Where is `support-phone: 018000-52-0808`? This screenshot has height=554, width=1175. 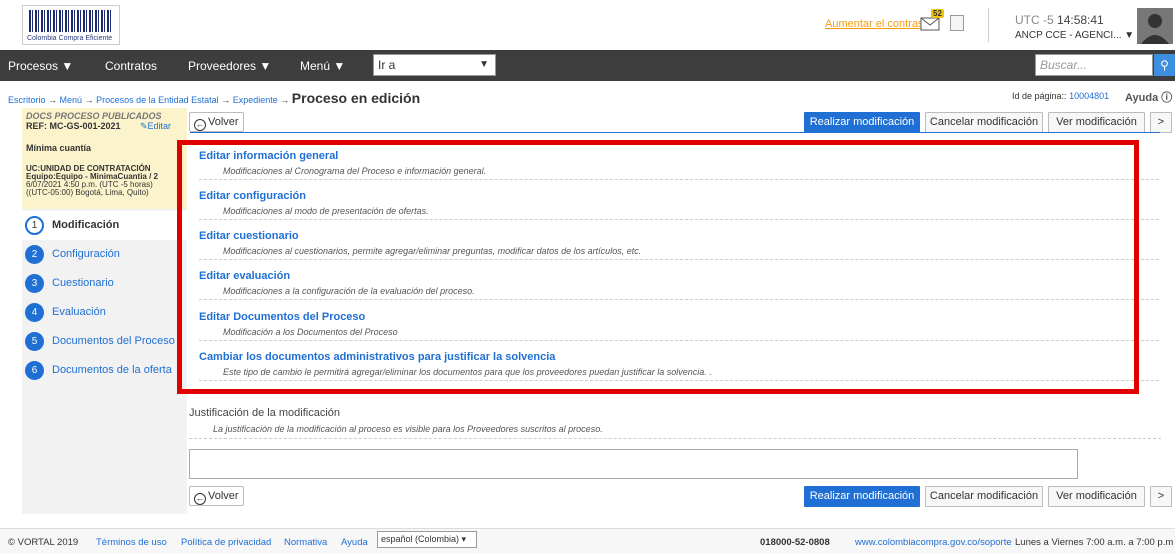 support-phone: 018000-52-0808 is located at coordinates (795, 542).